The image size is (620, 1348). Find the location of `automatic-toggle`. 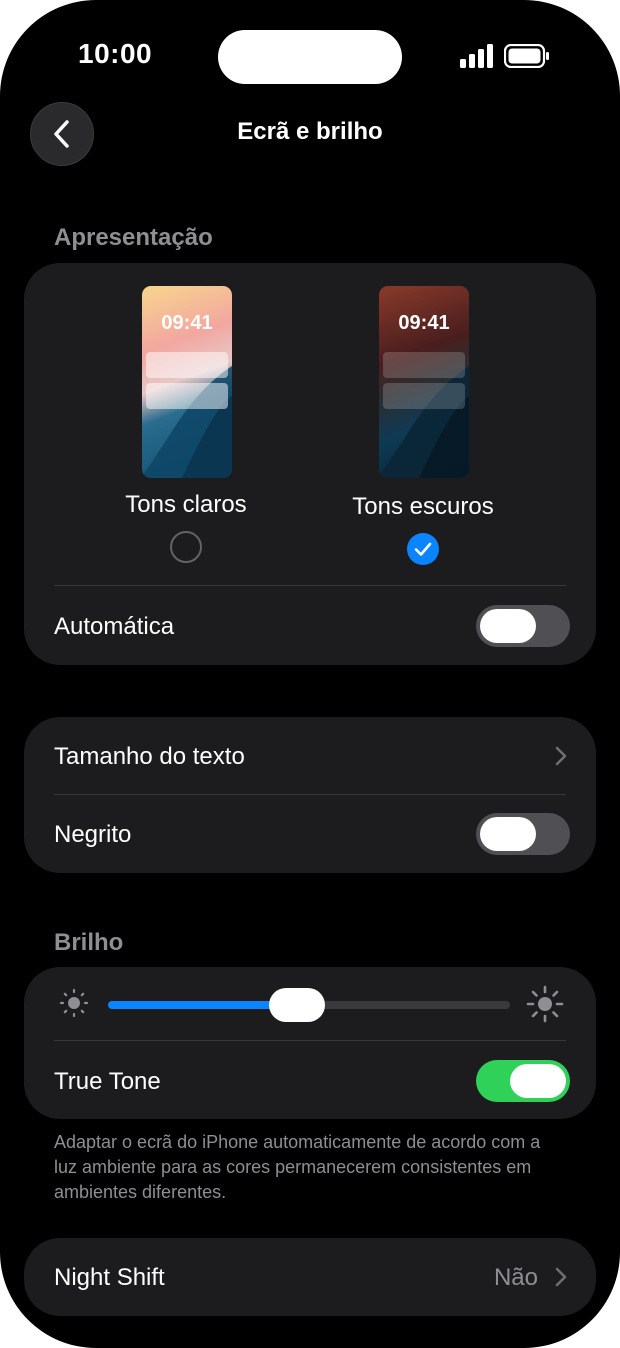

automatic-toggle is located at coordinates (523, 626).